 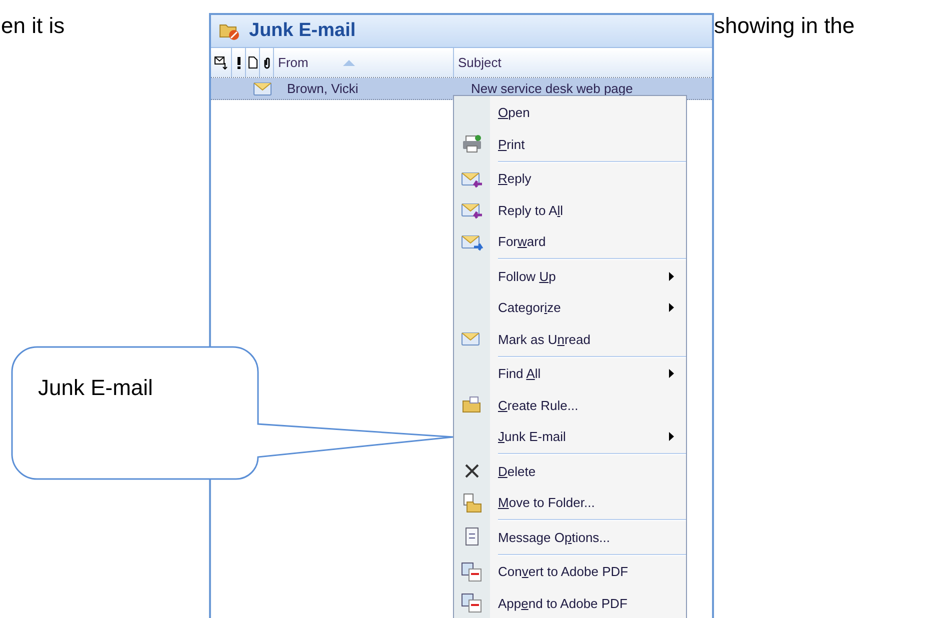 What do you see at coordinates (570, 436) in the screenshot?
I see `menu-item: Junk E-mail` at bounding box center [570, 436].